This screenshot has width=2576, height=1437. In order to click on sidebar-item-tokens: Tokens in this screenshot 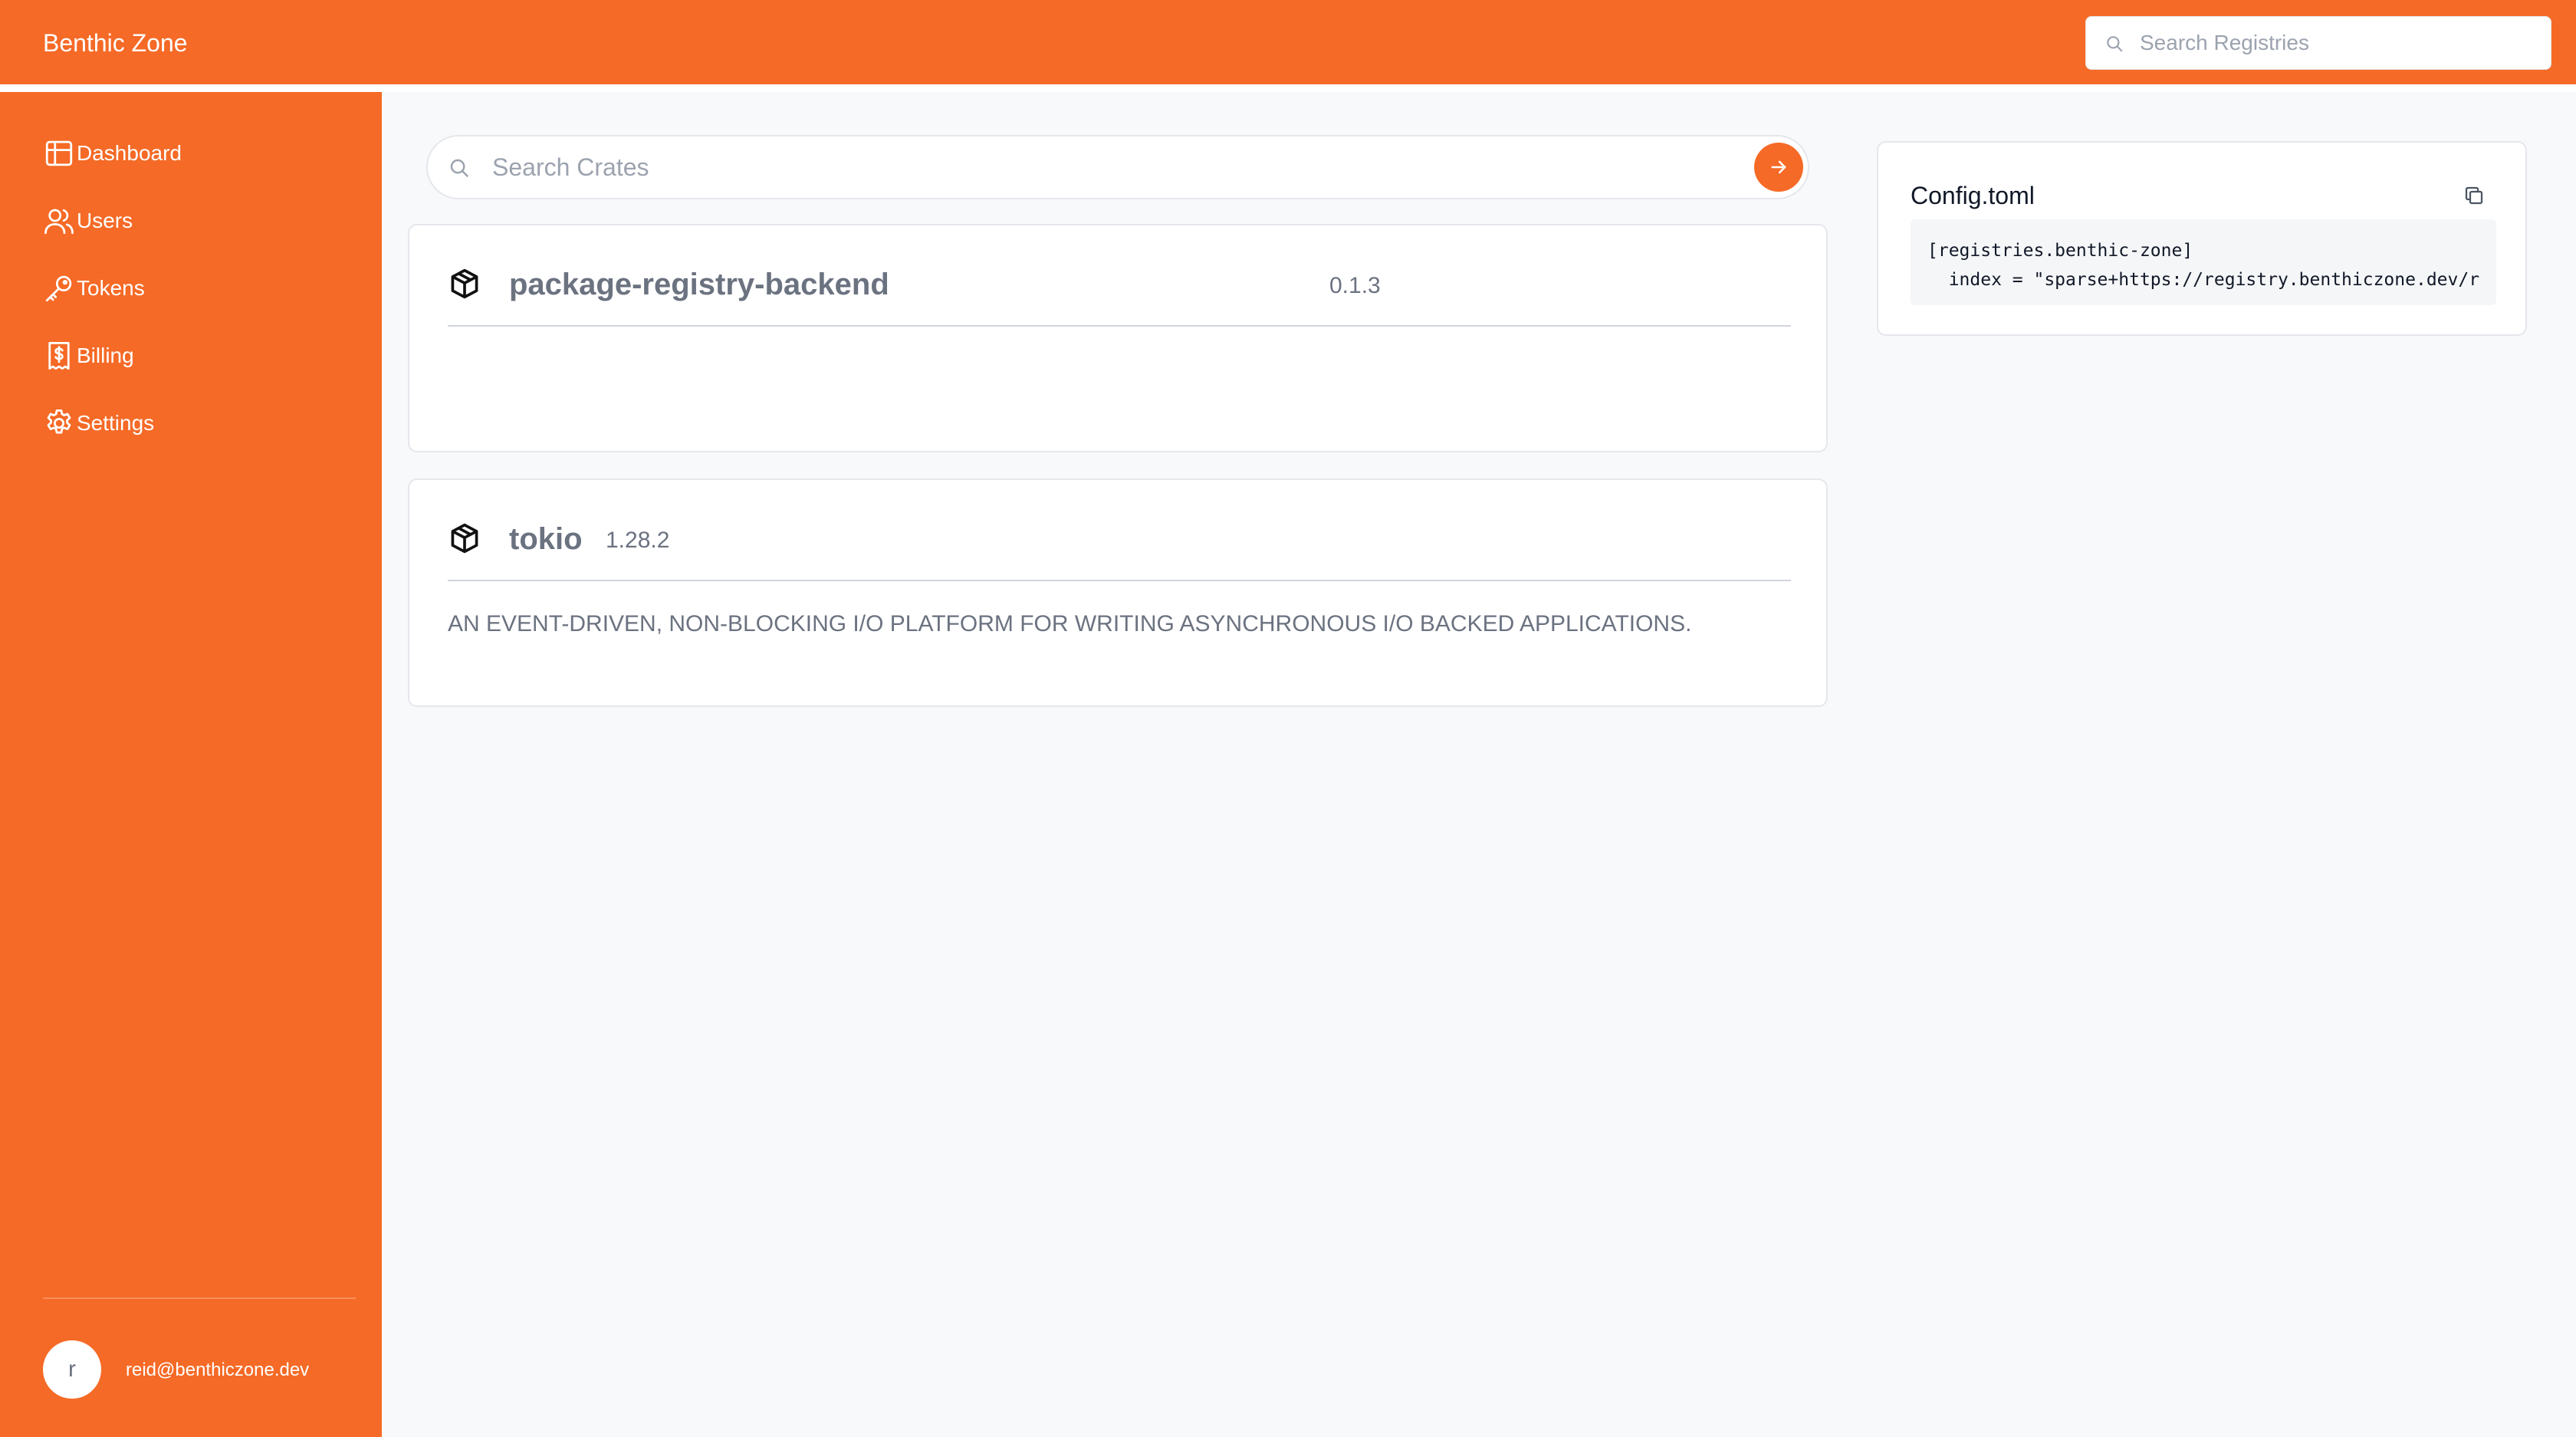, I will do `click(196, 288)`.